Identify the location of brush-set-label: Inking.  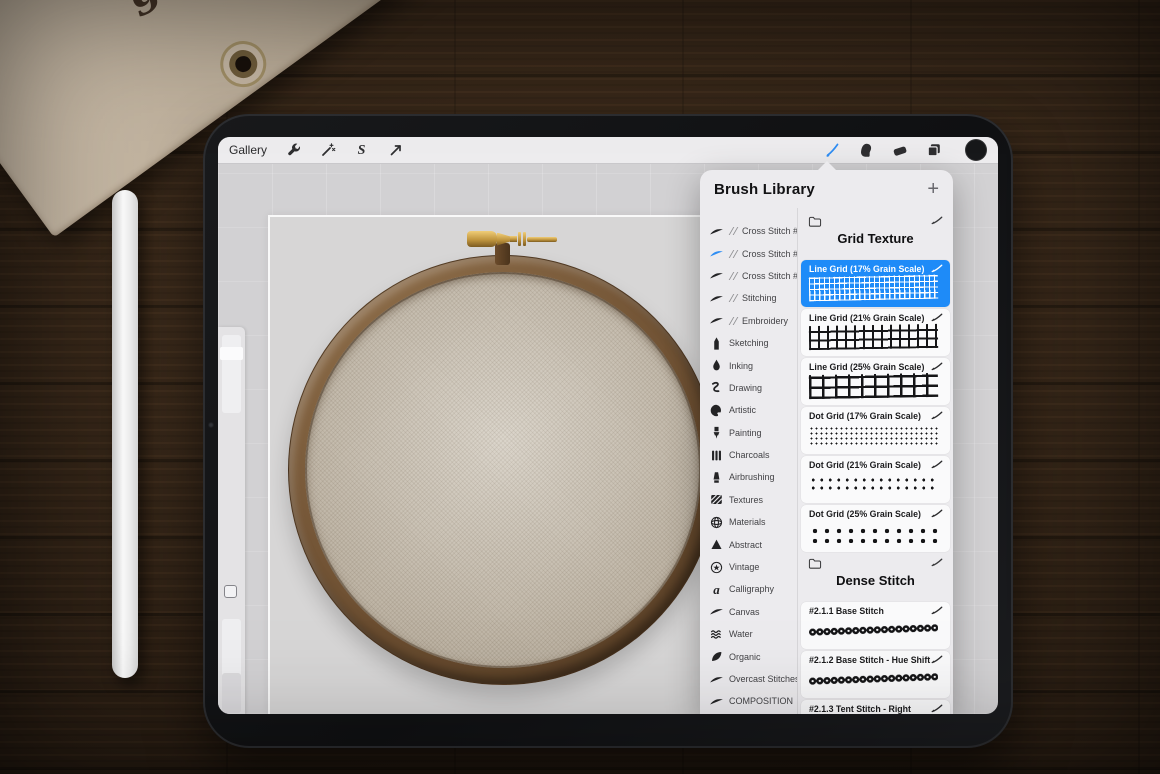
(741, 365).